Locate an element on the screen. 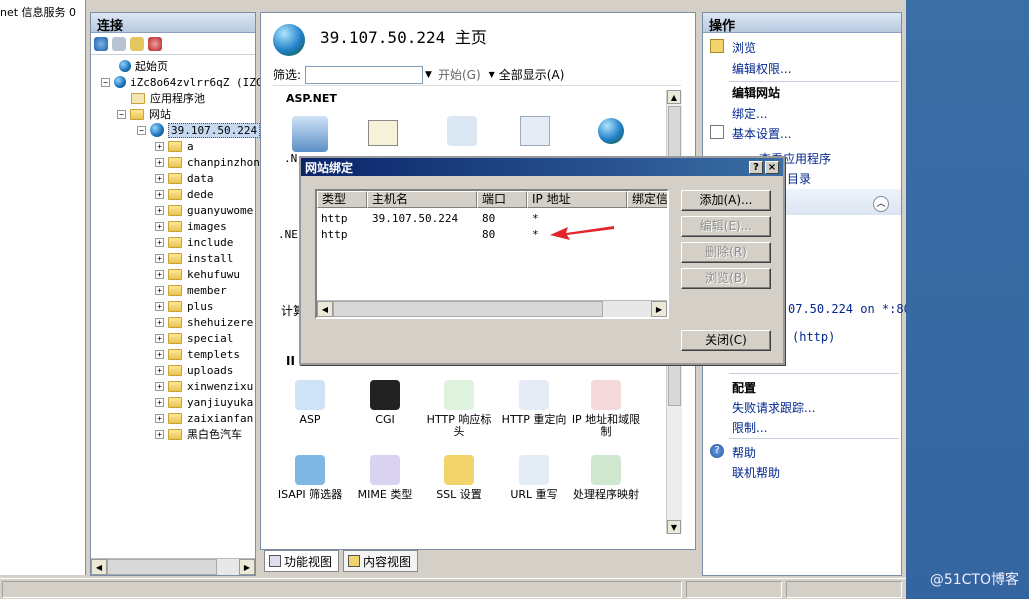  providers-icon is located at coordinates (462, 131).